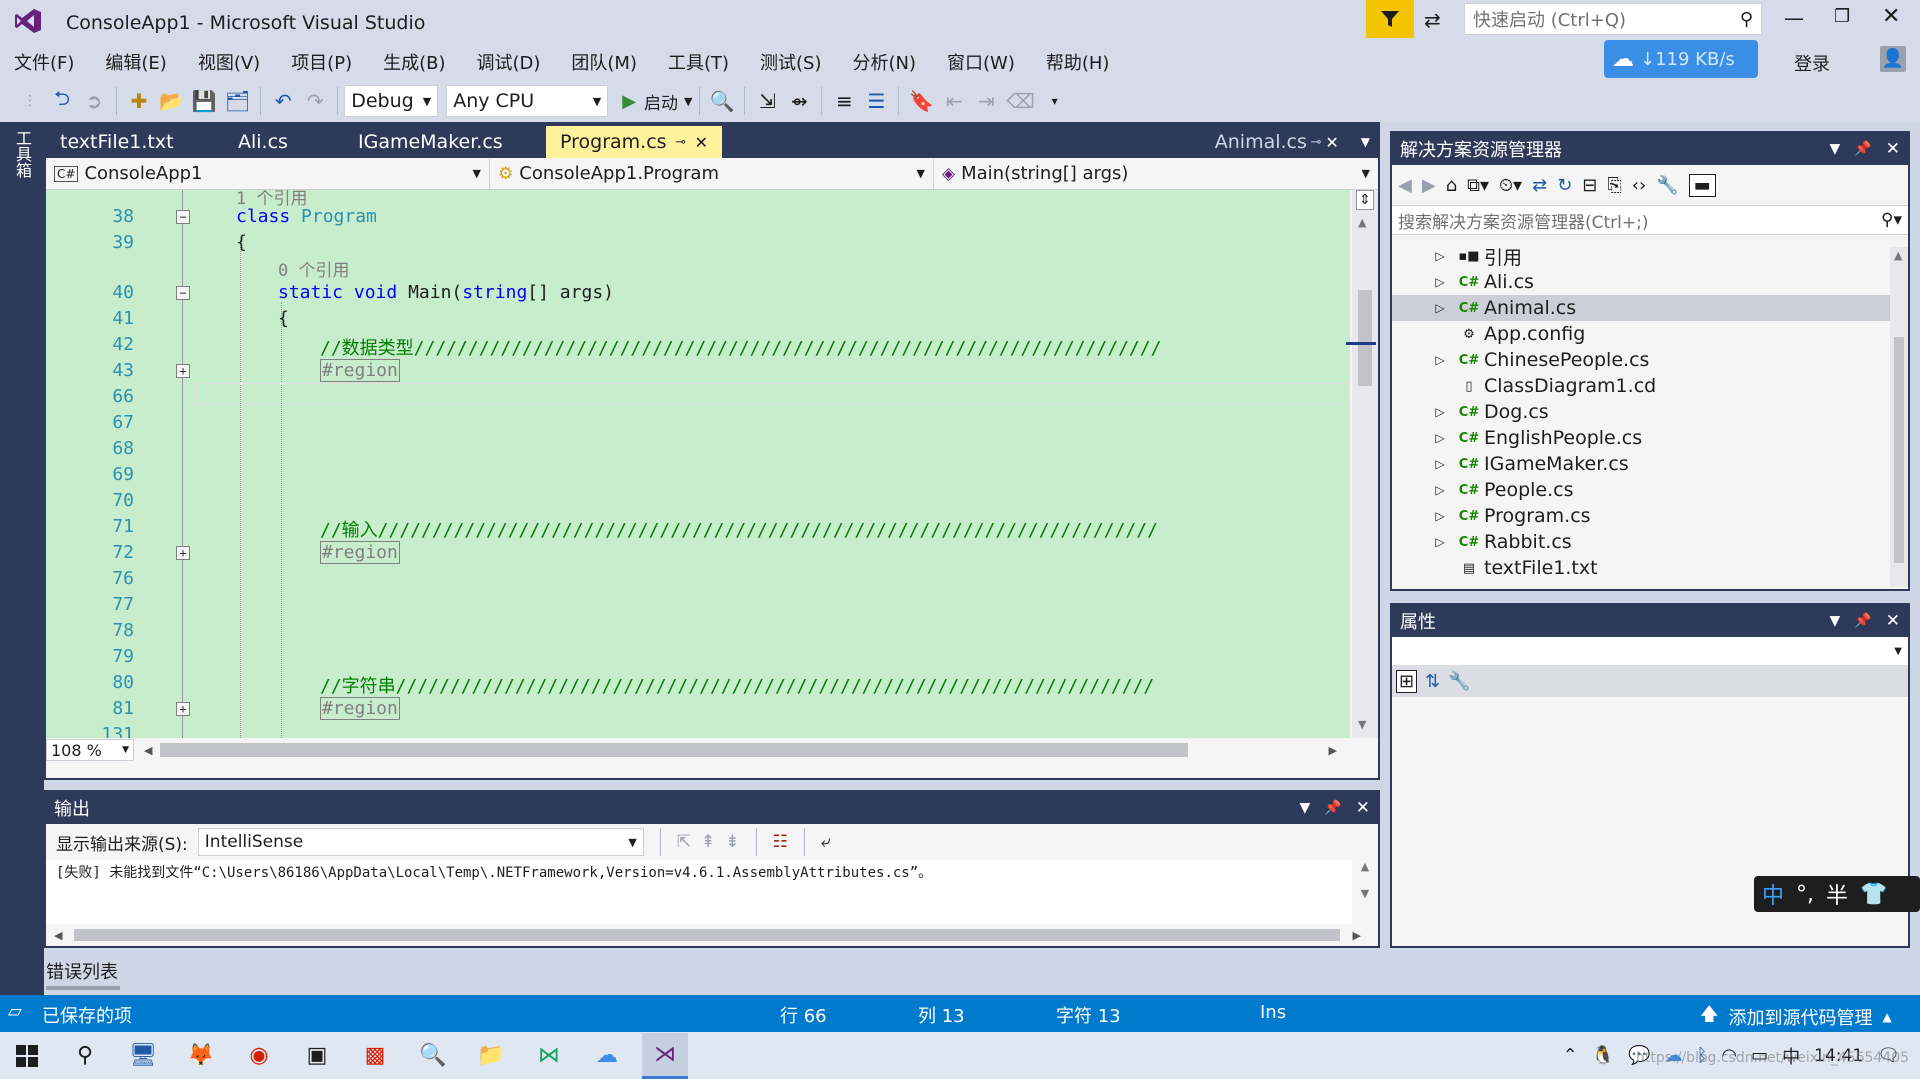 The image size is (1920, 1079). What do you see at coordinates (445, 142) in the screenshot?
I see `tab-igamemaker: IGameMaker.cs` at bounding box center [445, 142].